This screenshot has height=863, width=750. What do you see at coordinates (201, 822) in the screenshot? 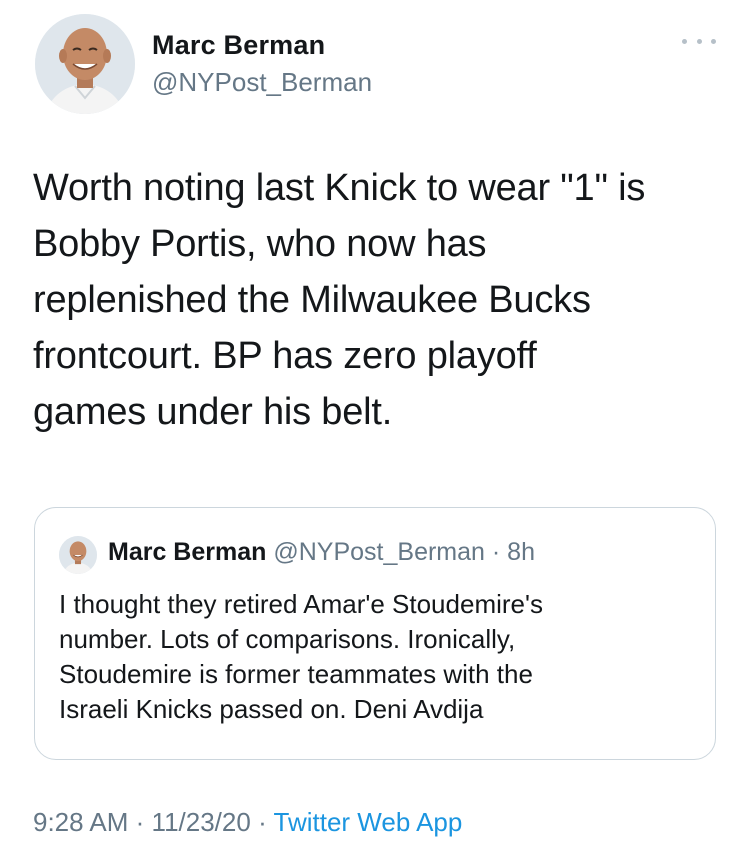
I see `tweet-date: 11/23/20` at bounding box center [201, 822].